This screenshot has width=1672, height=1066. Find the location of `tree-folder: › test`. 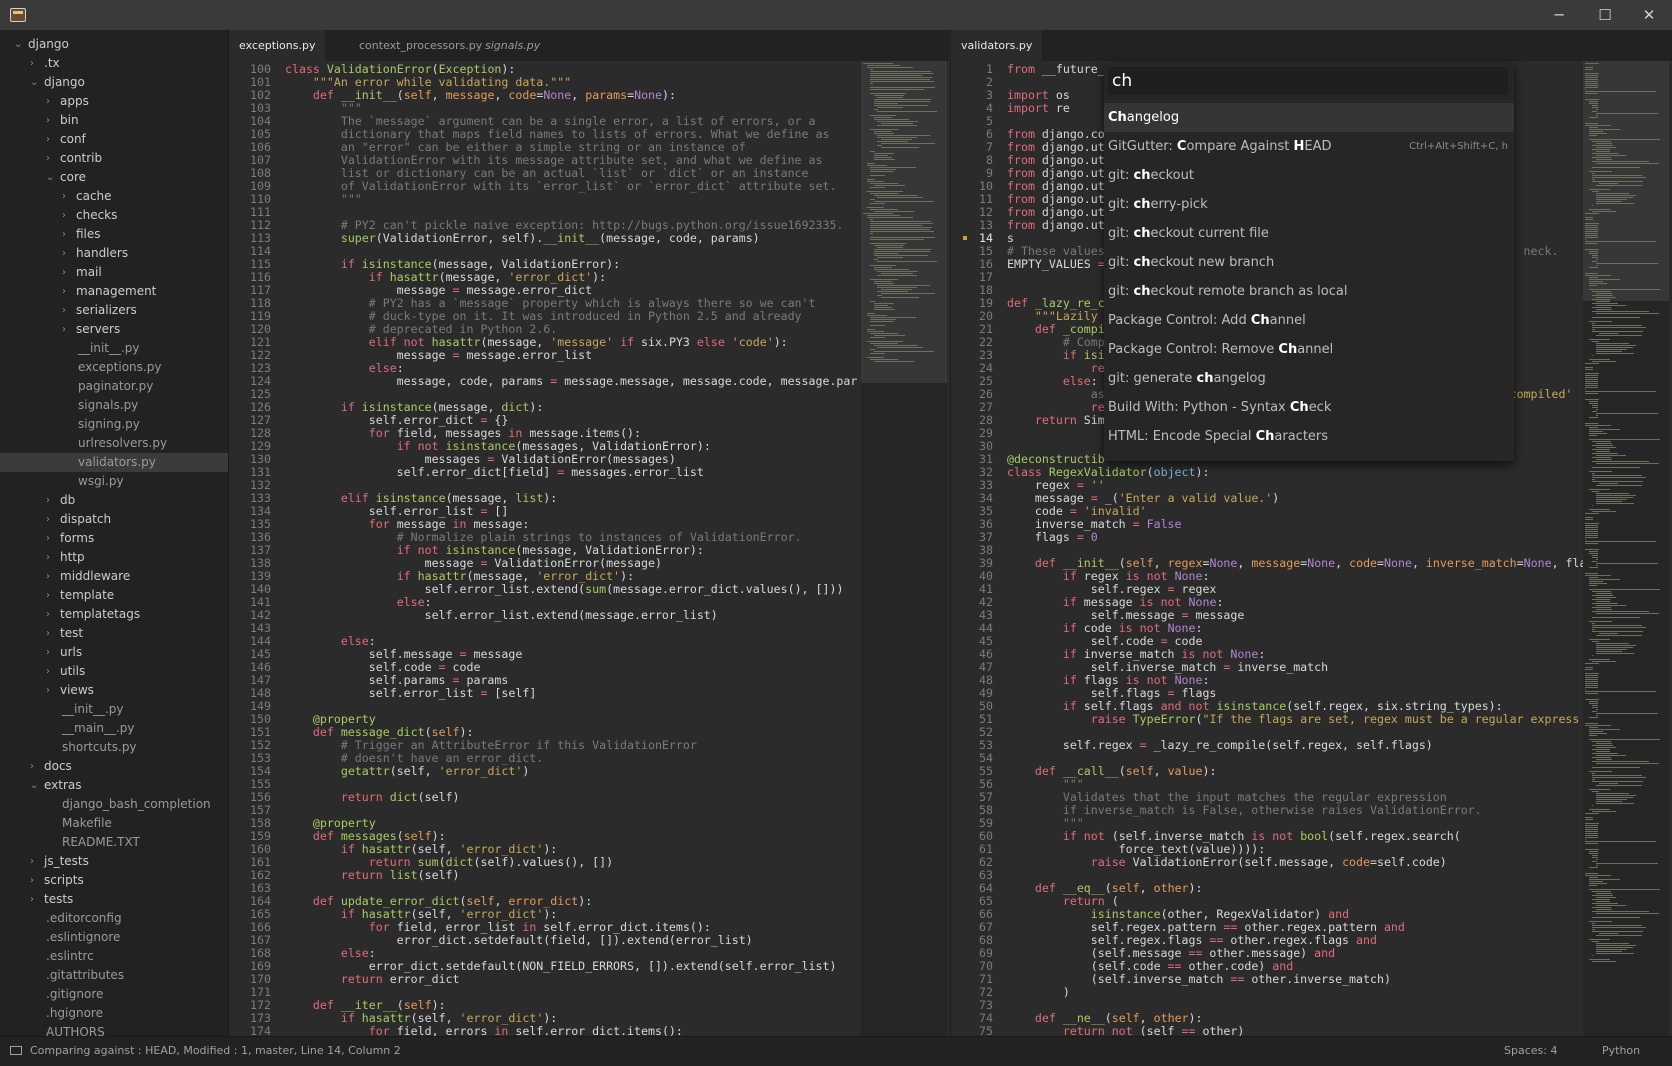

tree-folder: › test is located at coordinates (114, 633).